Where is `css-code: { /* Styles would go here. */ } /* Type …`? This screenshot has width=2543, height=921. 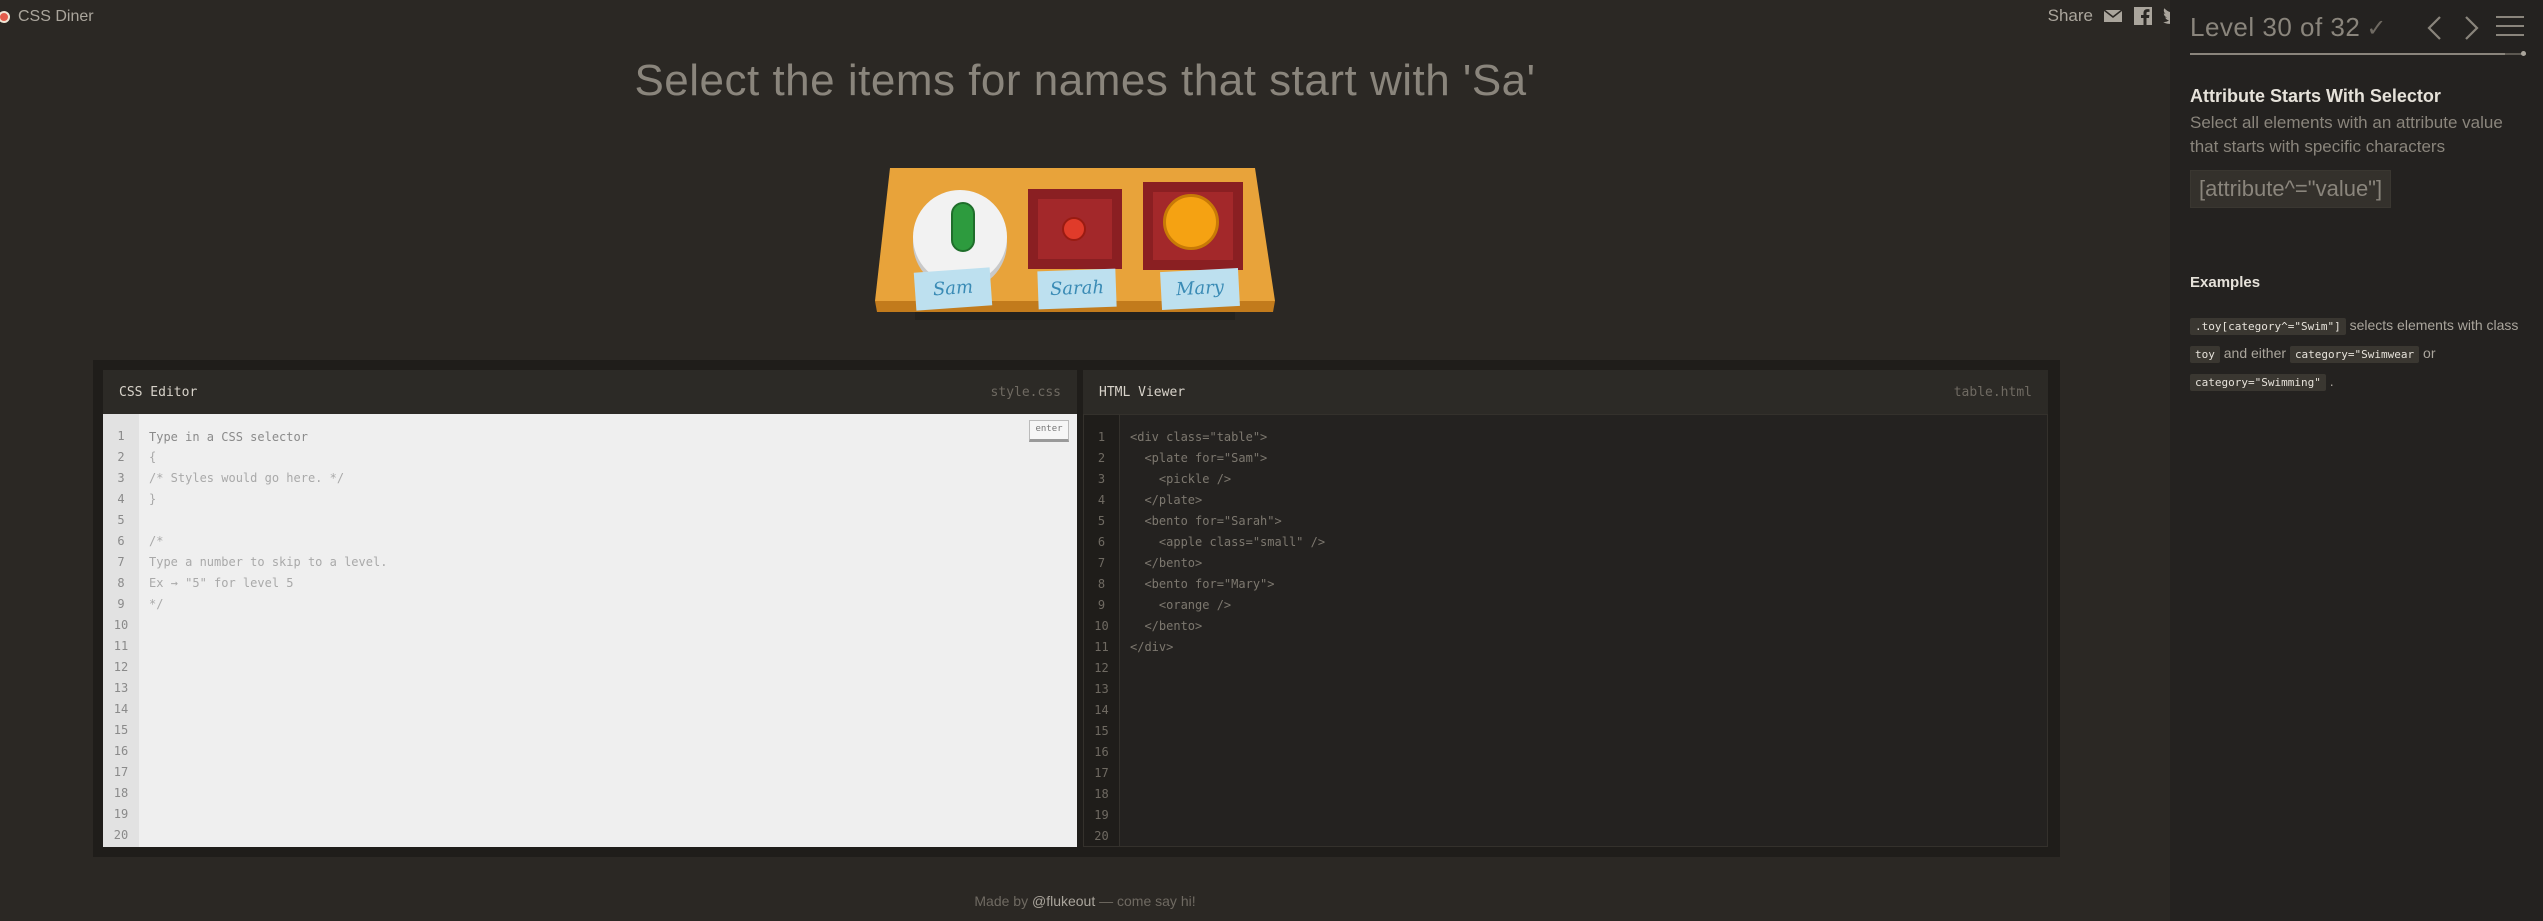 css-code: { /* Styles would go here. */ } /* Type … is located at coordinates (268, 530).